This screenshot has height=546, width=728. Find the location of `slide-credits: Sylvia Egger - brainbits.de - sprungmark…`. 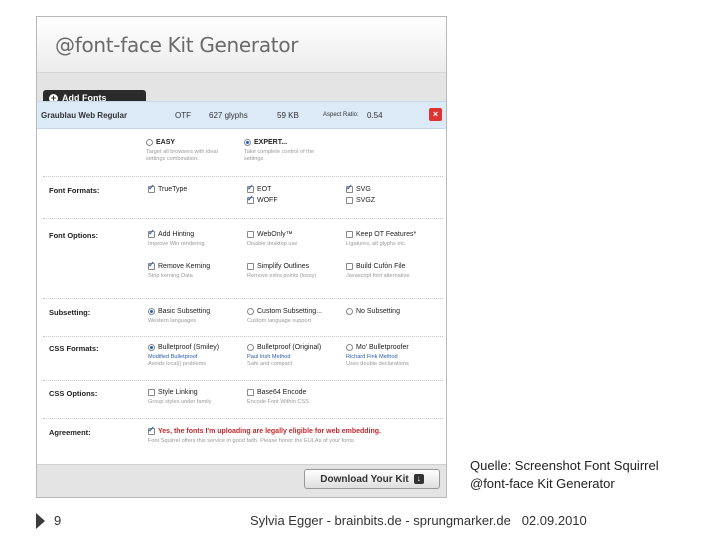

slide-credits: Sylvia Egger - brainbits.de - sprungmark… is located at coordinates (418, 520).